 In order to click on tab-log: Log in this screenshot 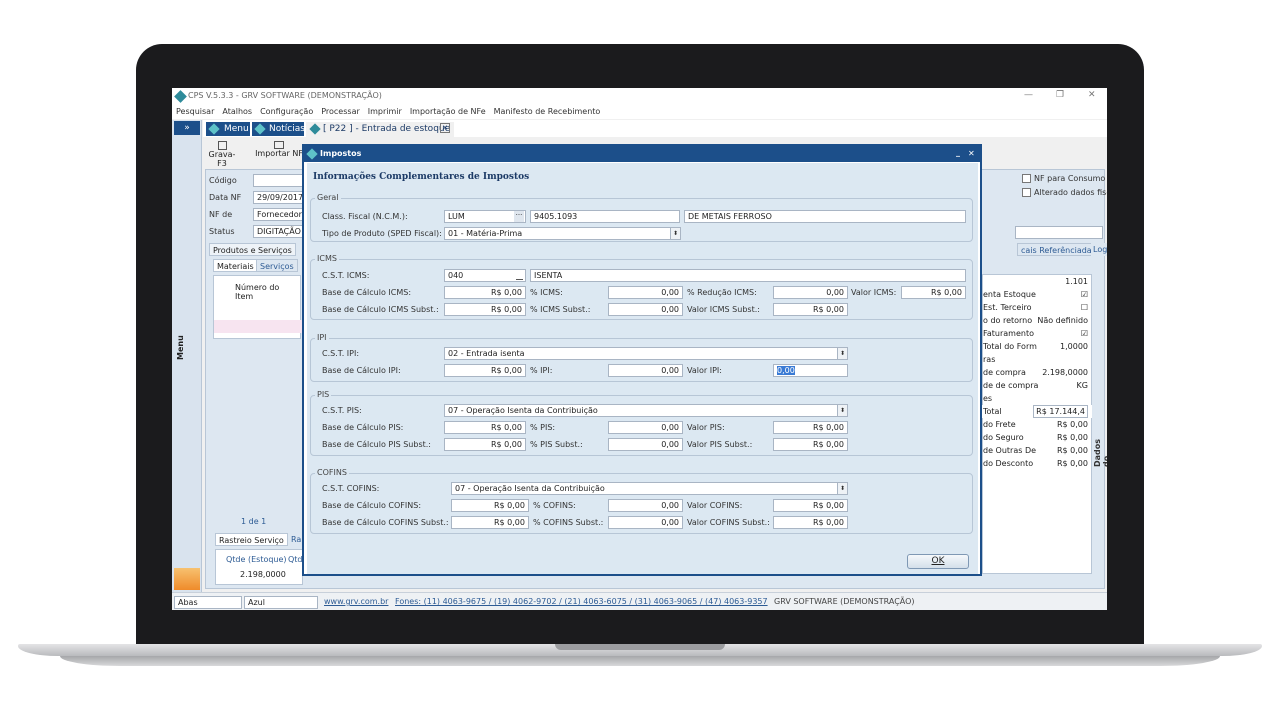, I will do `click(1099, 249)`.